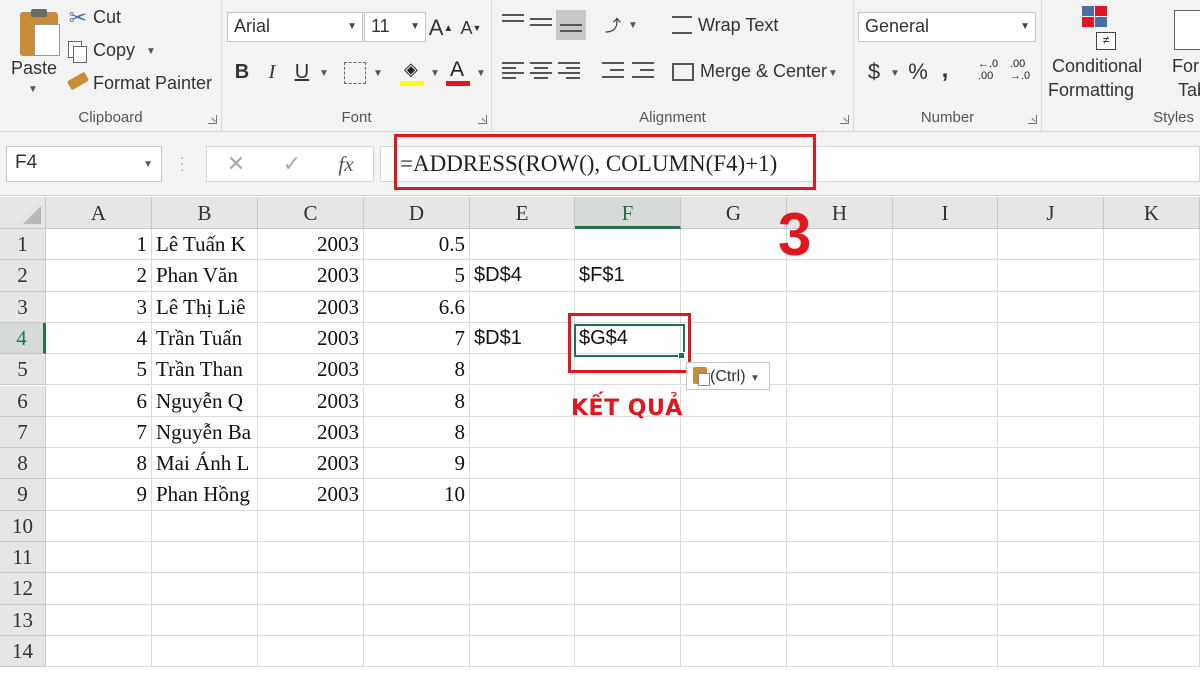  Describe the element at coordinates (844, 119) in the screenshot. I see `alignment-launcher-icon` at that location.